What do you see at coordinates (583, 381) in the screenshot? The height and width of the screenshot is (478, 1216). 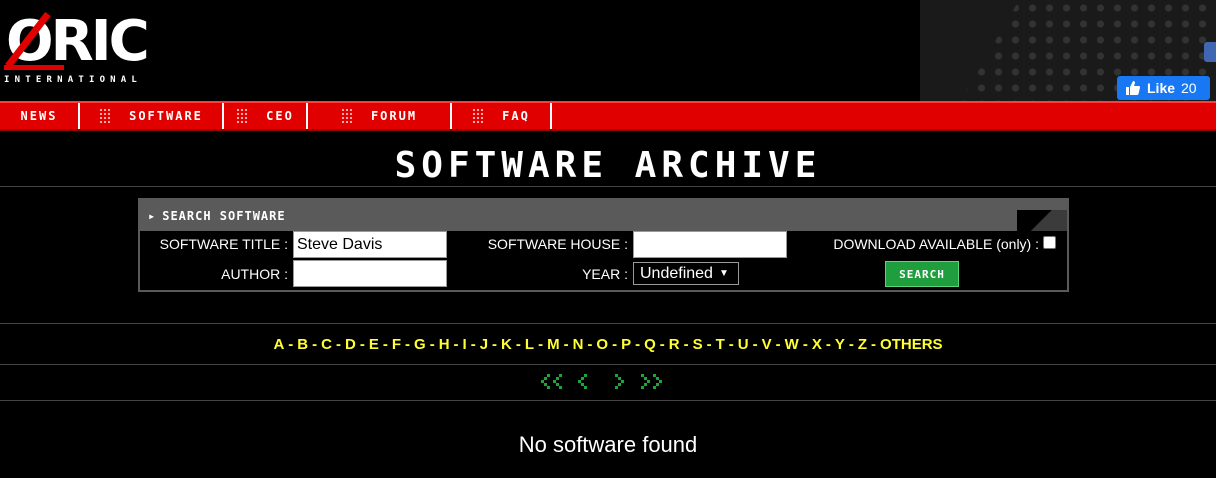 I see `prev-page-icon` at bounding box center [583, 381].